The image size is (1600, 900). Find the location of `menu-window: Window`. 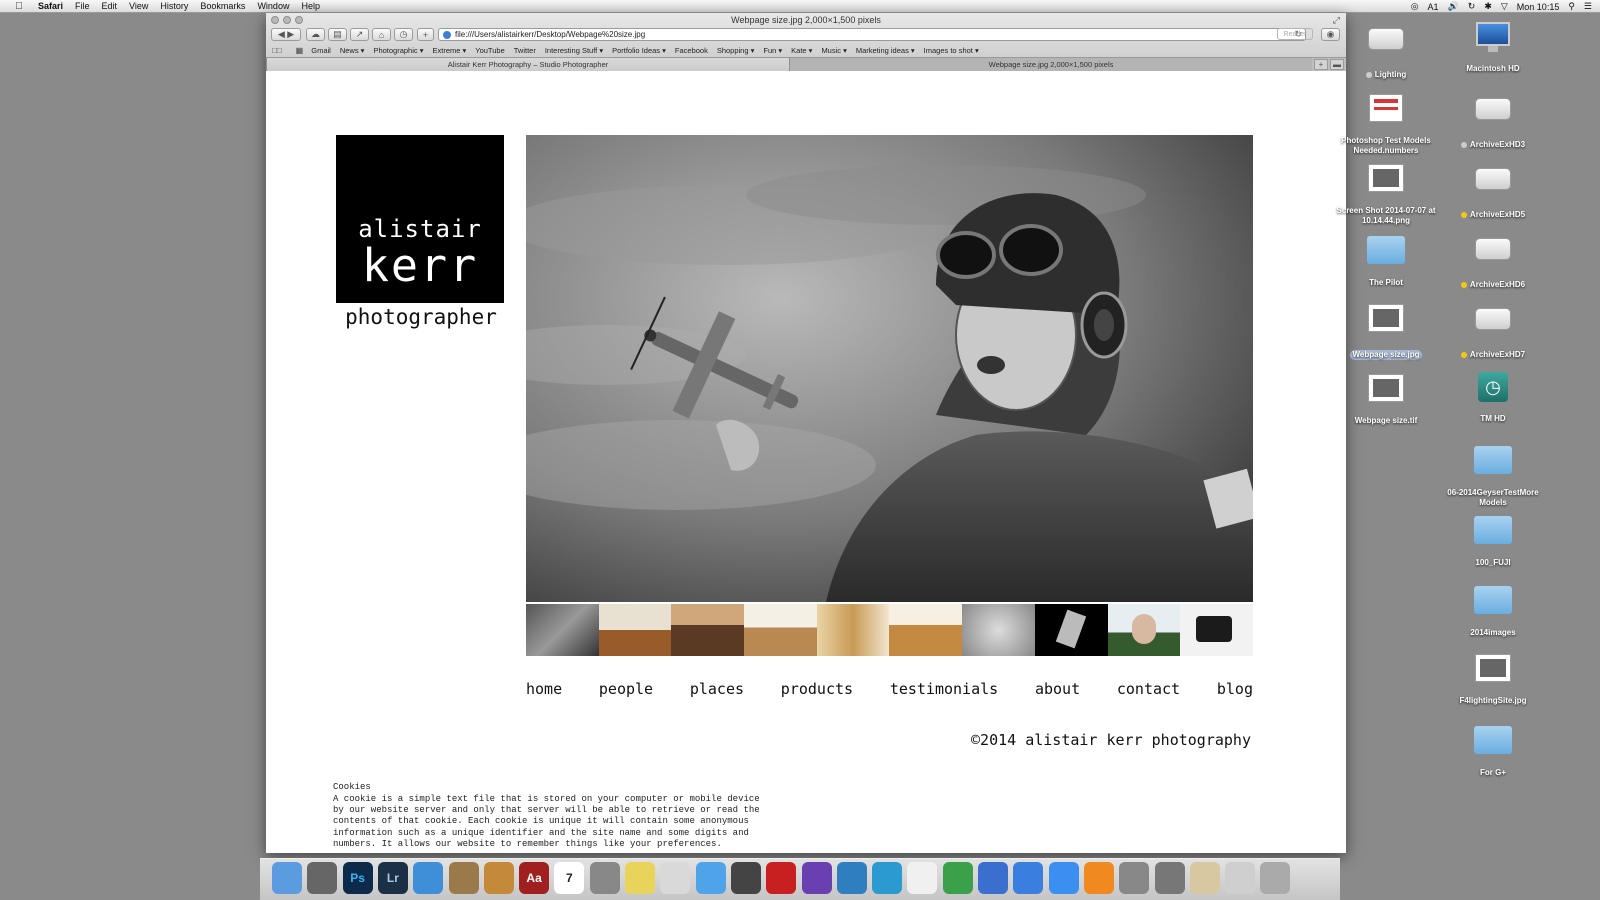

menu-window: Window is located at coordinates (273, 6).